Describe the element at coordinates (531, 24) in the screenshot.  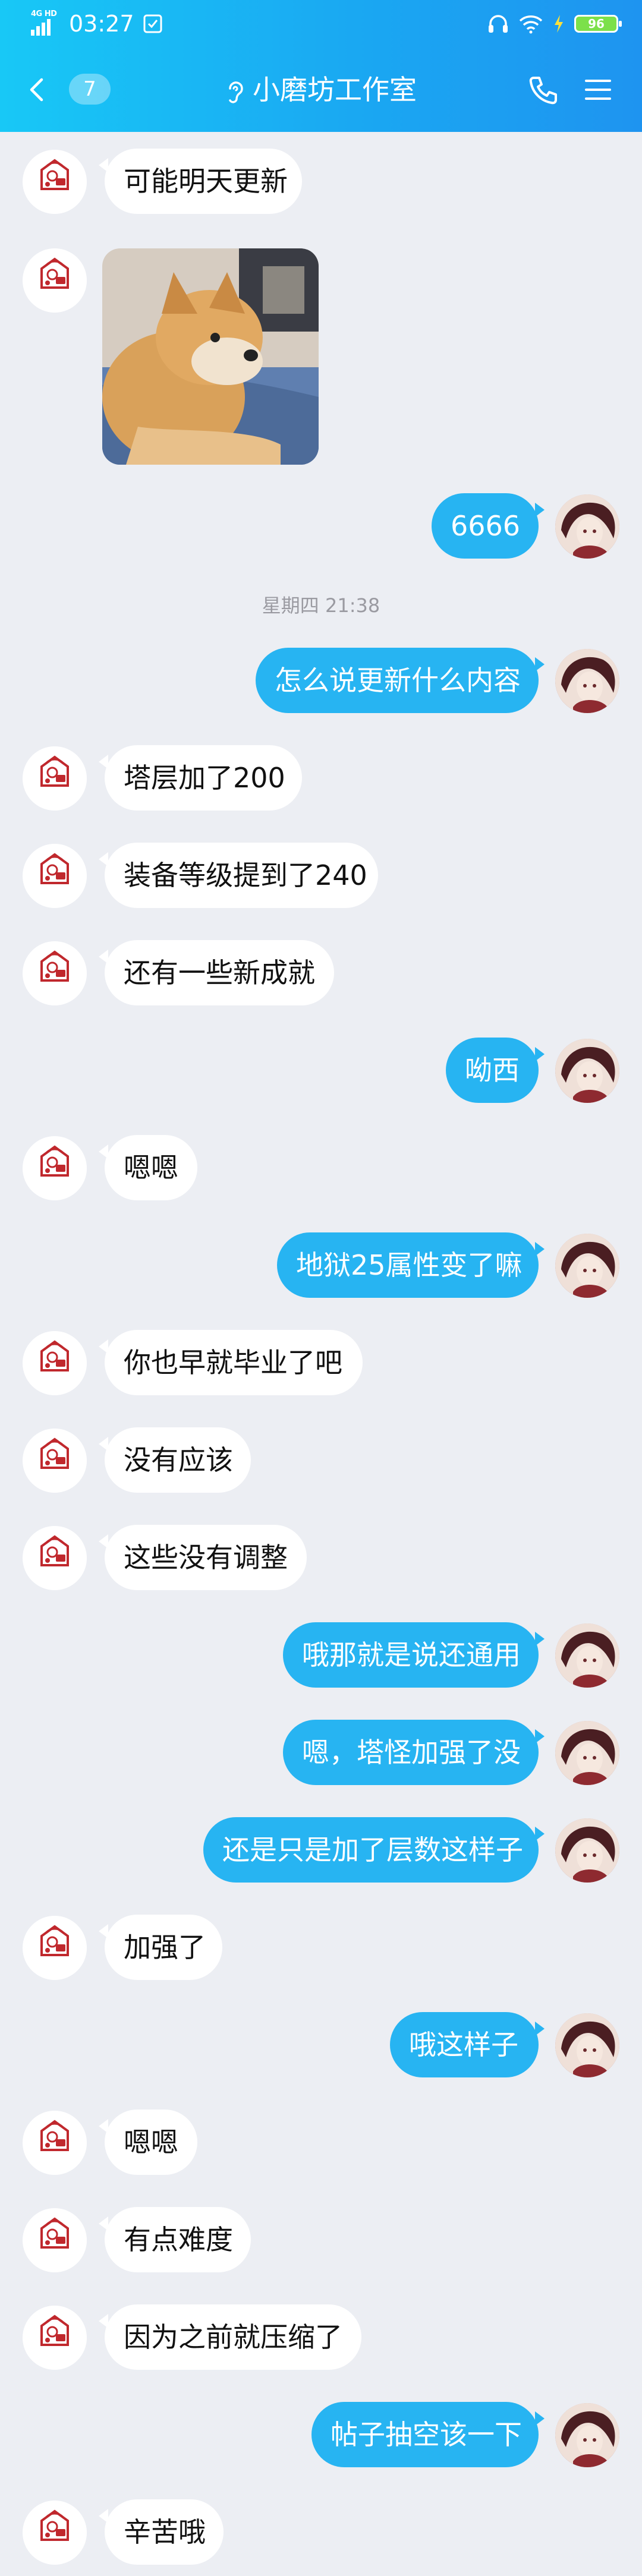
I see `wifi-icon` at that location.